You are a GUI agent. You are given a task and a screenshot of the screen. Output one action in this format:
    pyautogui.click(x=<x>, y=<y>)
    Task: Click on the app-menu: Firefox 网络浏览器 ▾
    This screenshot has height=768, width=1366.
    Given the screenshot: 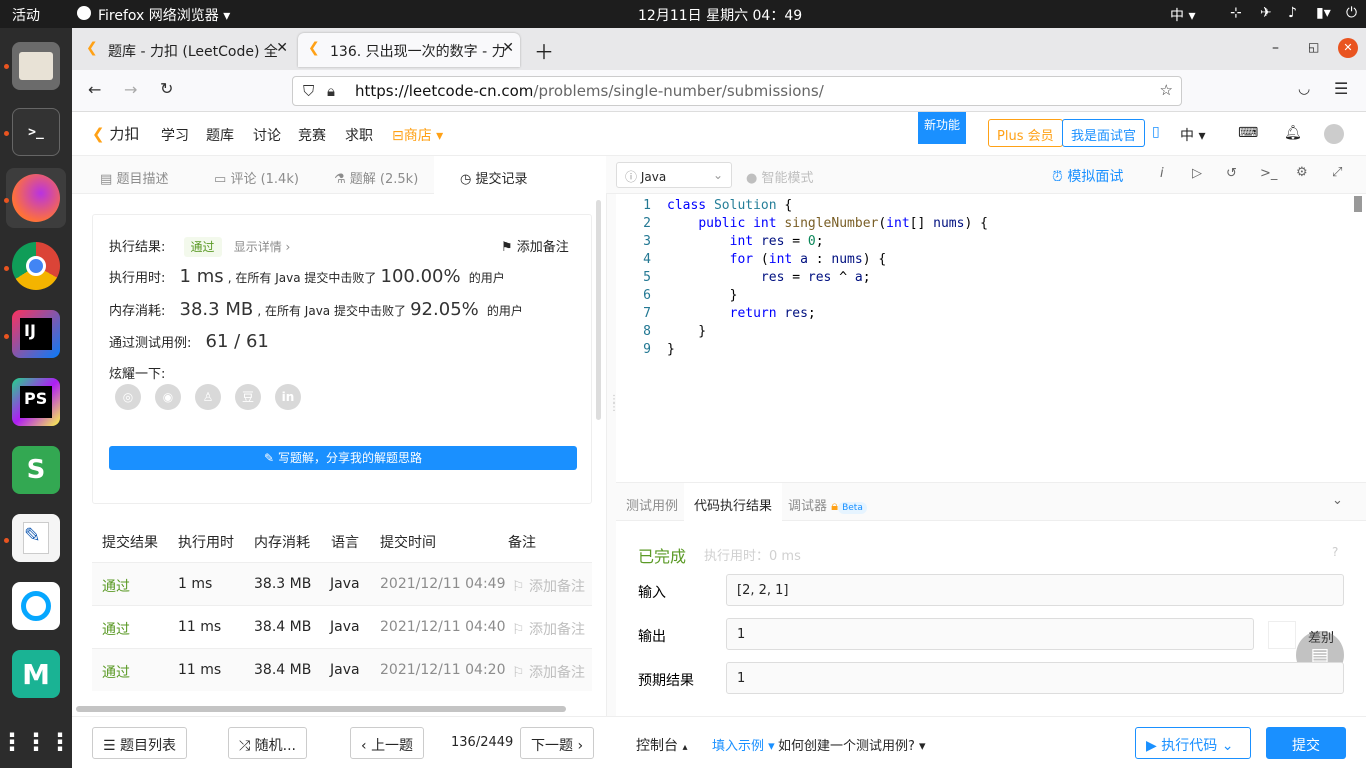 What is the action you would take?
    pyautogui.click(x=164, y=15)
    